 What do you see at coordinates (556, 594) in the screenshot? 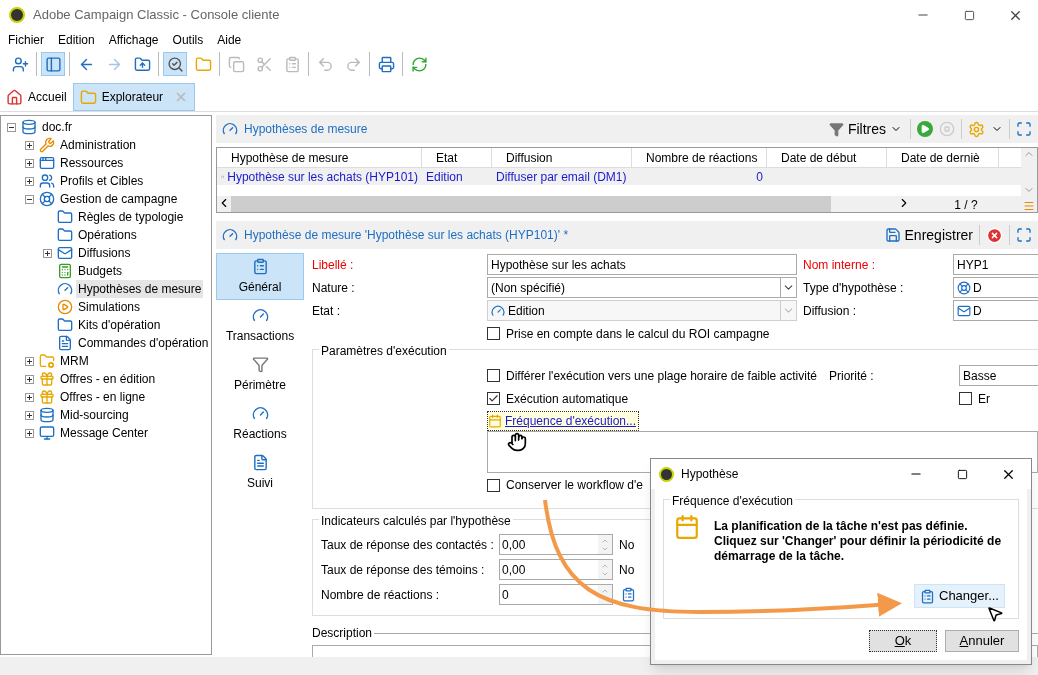
I see `number-field: 0` at bounding box center [556, 594].